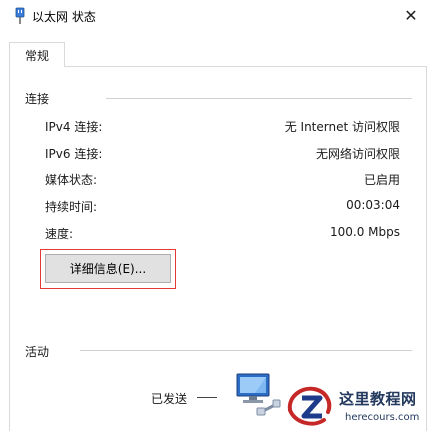 The image size is (433, 431). I want to click on media-state-label: 媒体状态:, so click(71, 180).